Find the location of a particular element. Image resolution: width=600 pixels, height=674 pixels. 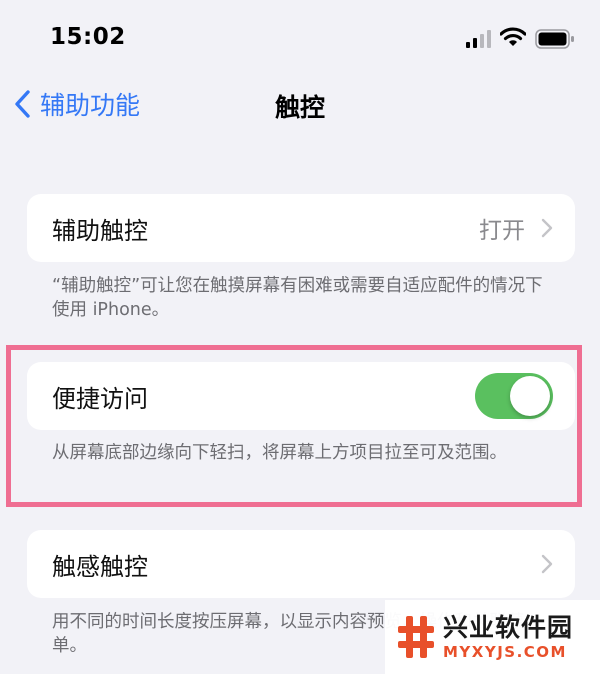

watermark: 兴业软件园 MYXYJS.COM is located at coordinates (492, 637).